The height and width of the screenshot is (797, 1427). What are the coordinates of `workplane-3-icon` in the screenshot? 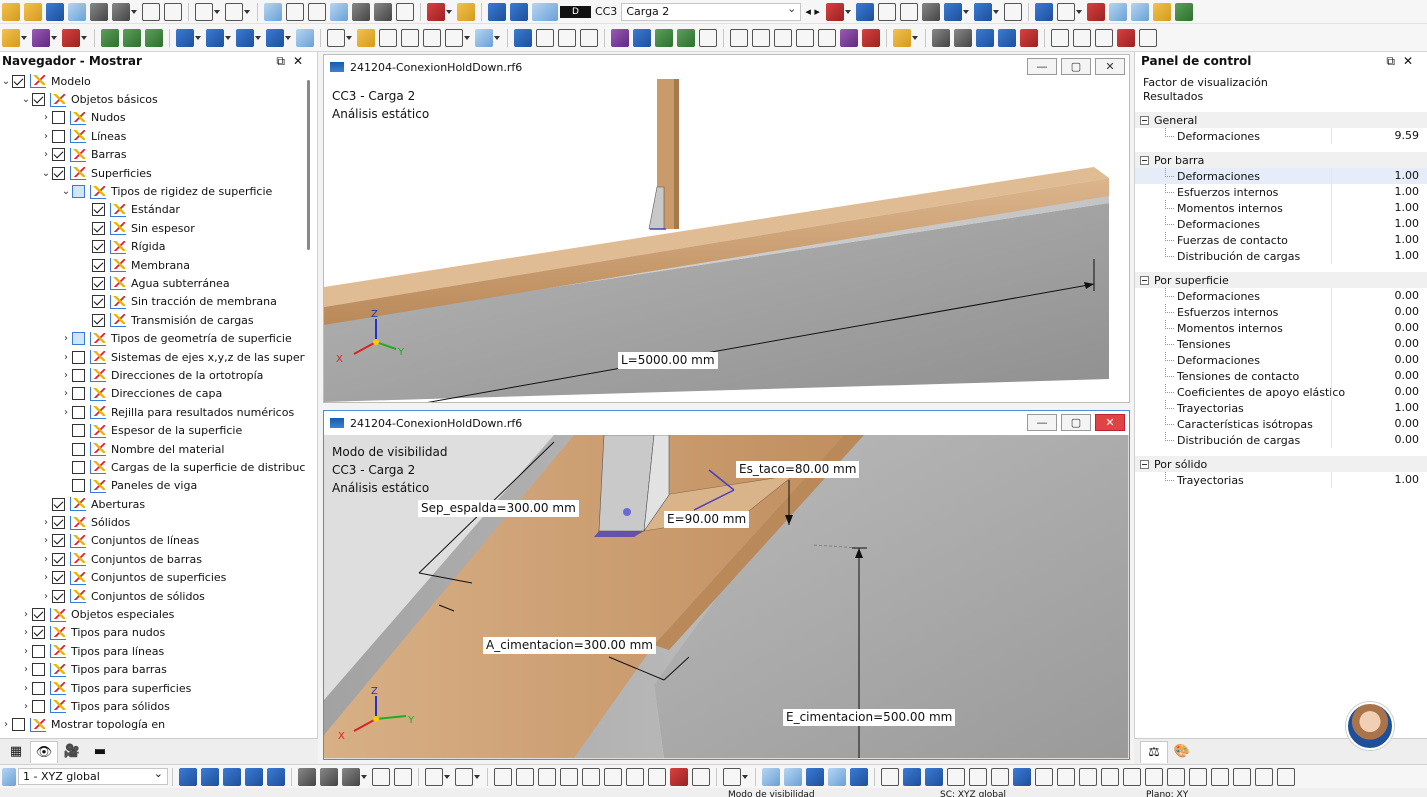 It's located at (351, 776).